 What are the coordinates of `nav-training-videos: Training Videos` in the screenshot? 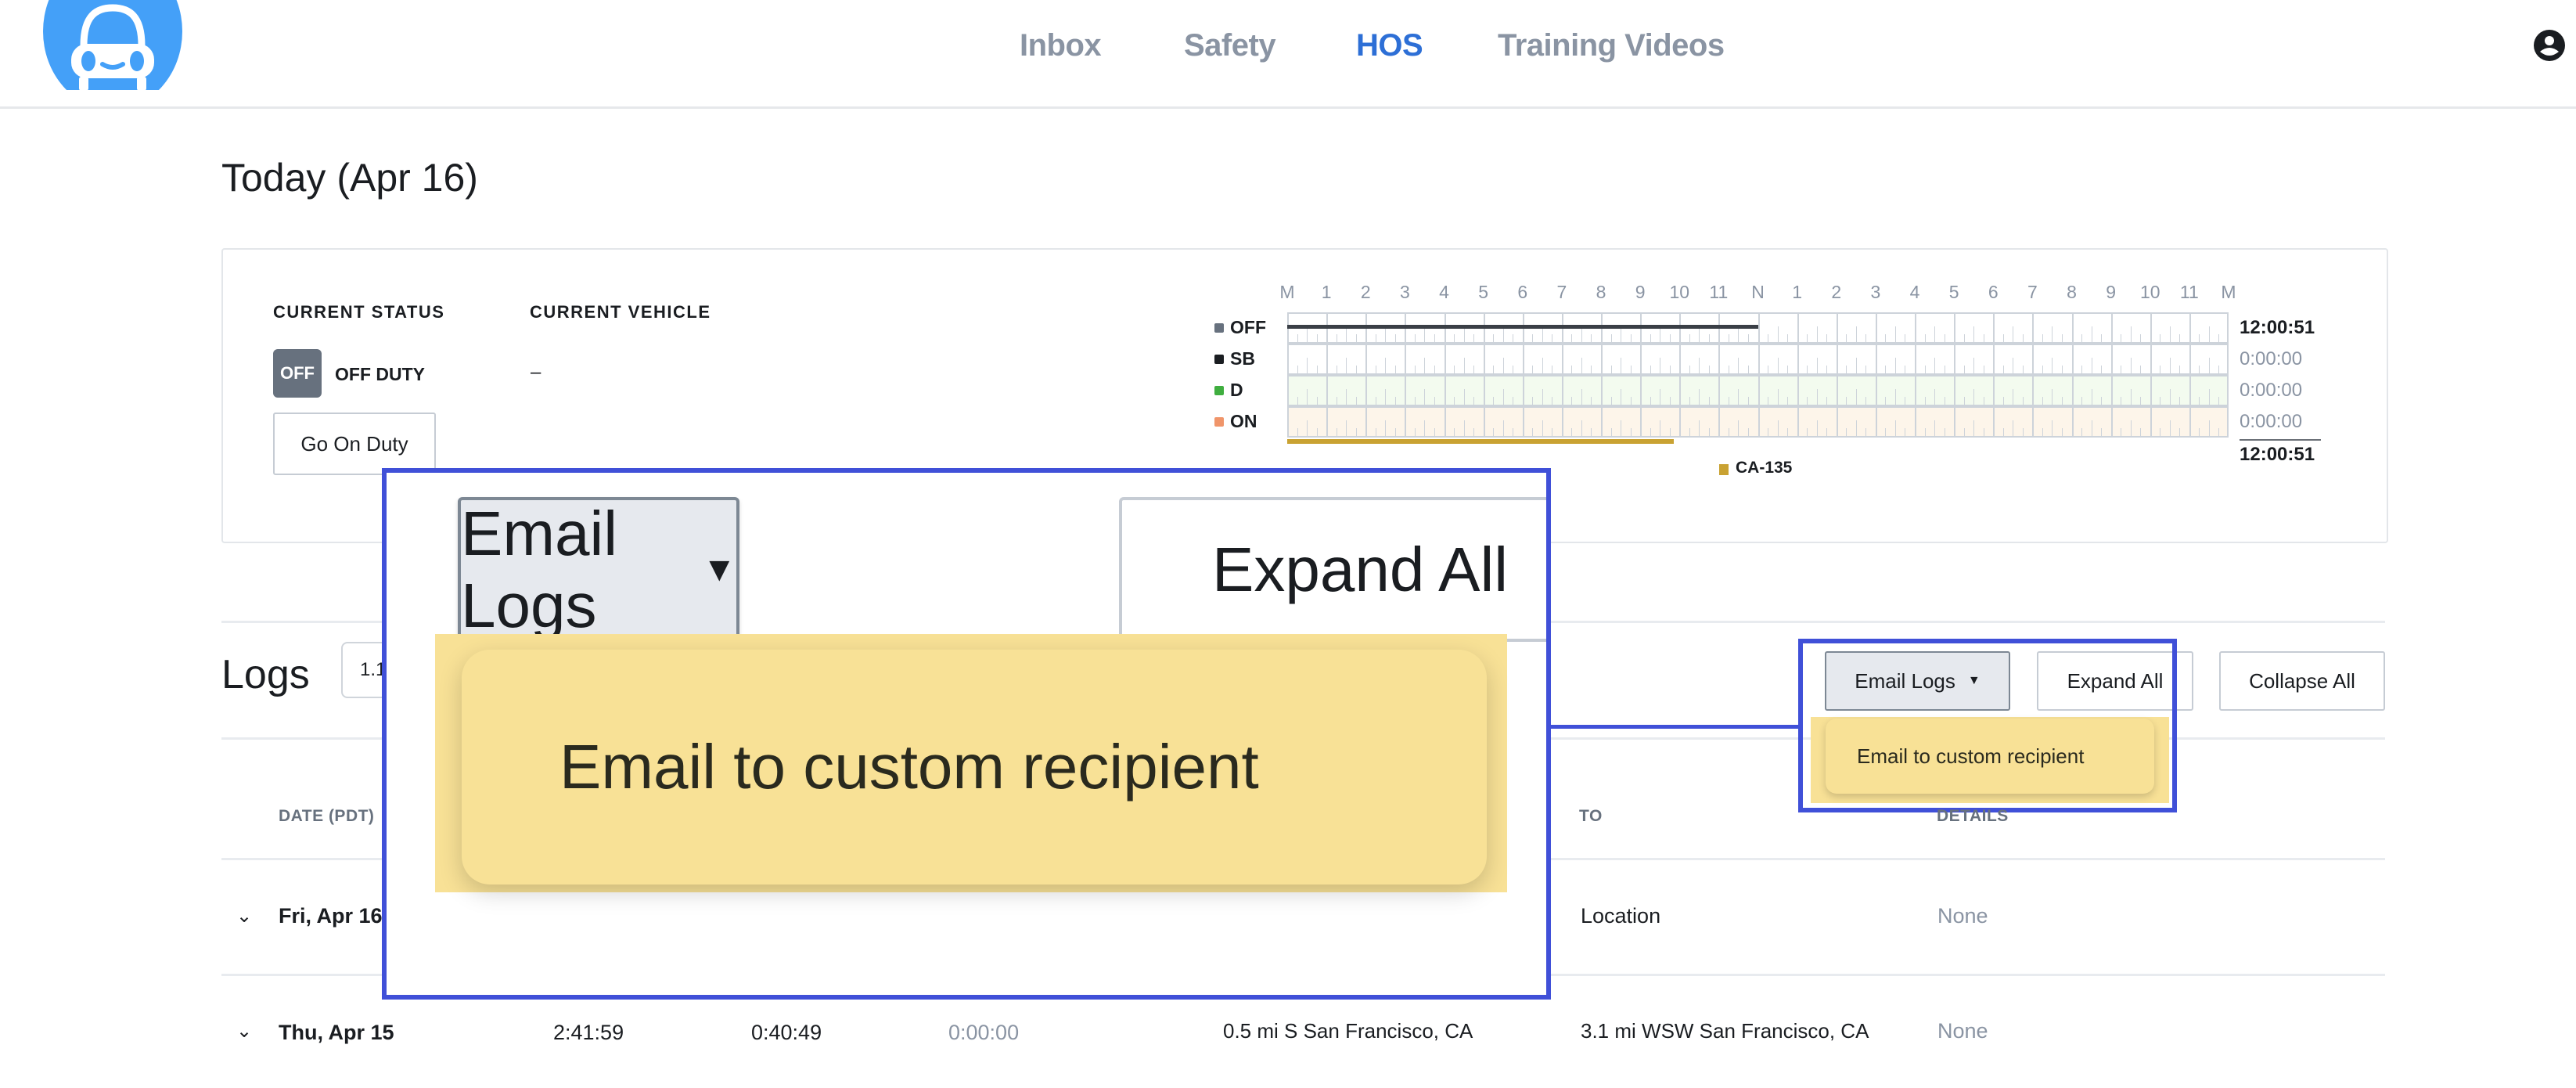 It's located at (1612, 45).